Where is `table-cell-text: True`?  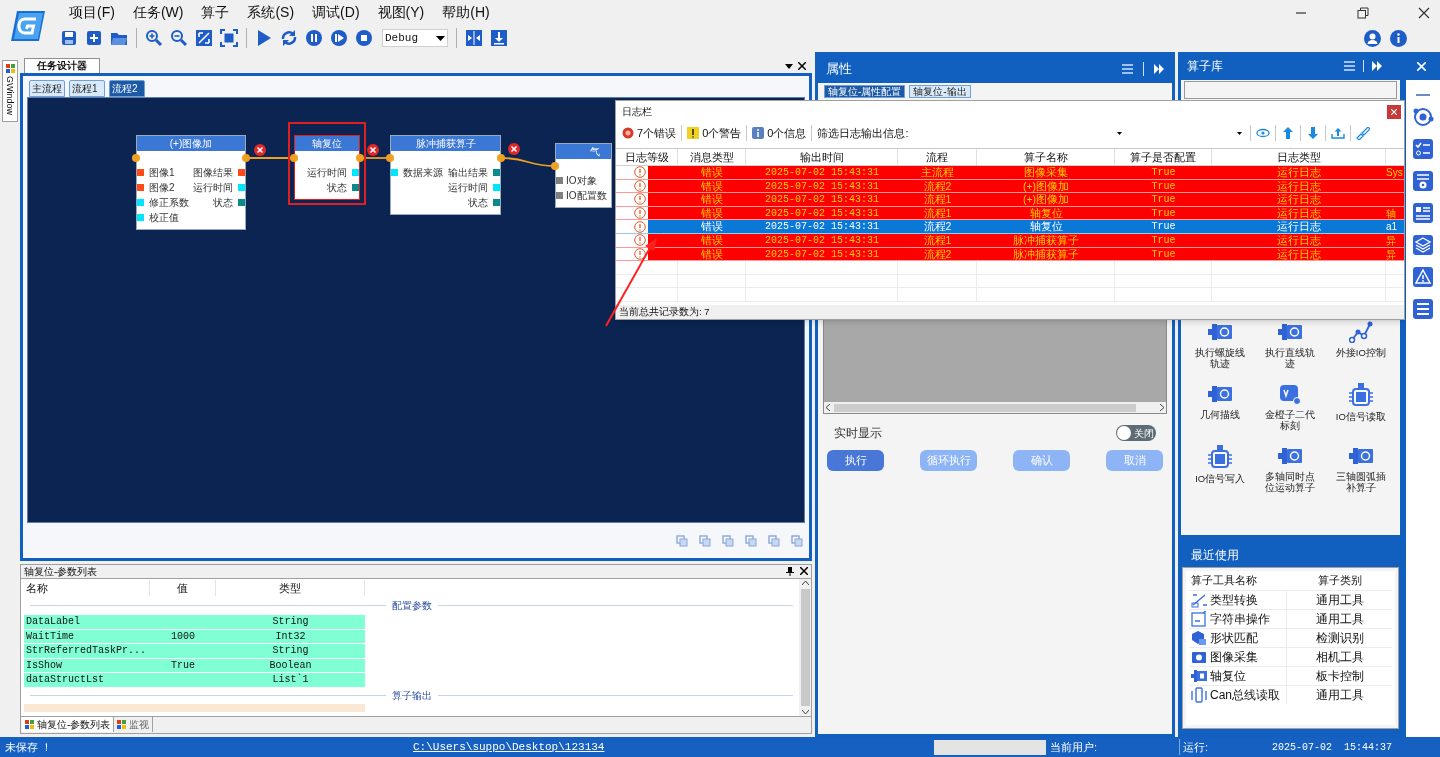 table-cell-text: True is located at coordinates (183, 665).